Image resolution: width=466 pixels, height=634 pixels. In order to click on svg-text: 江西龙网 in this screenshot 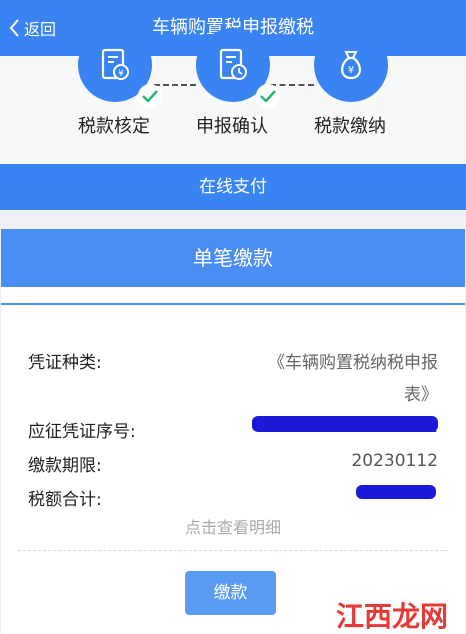, I will do `click(392, 616)`.